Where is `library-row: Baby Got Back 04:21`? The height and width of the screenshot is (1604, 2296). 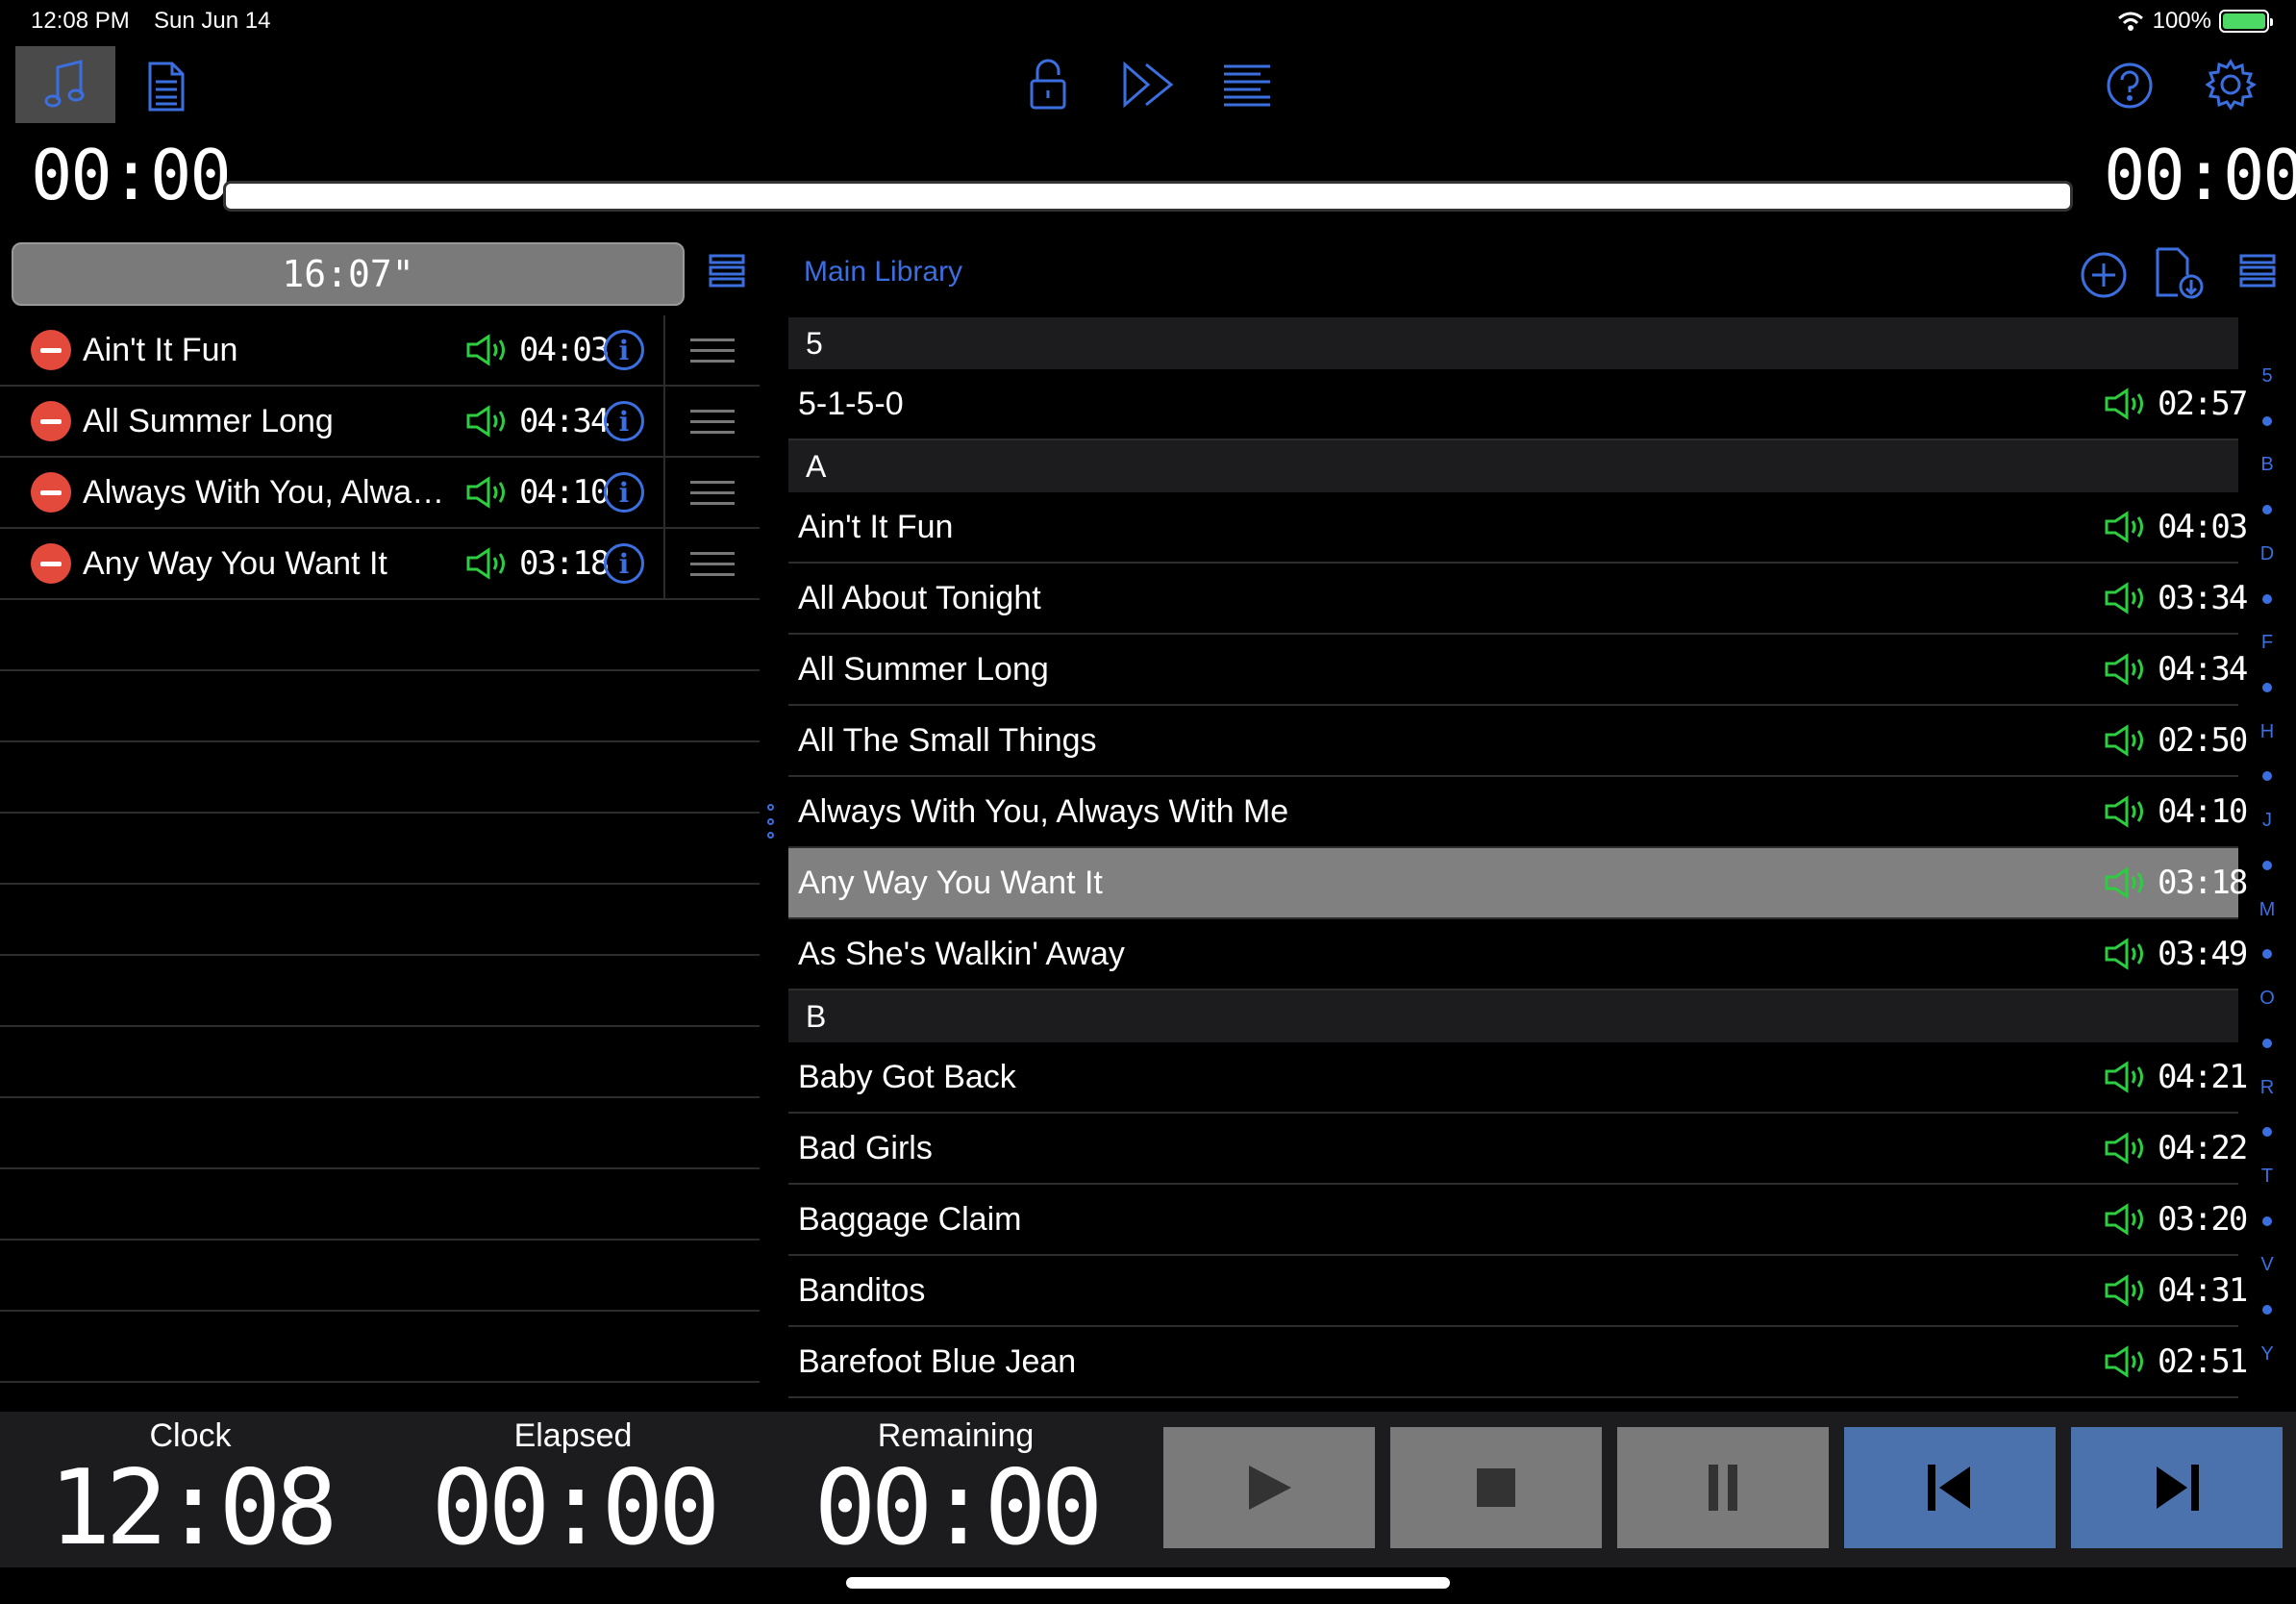 library-row: Baby Got Back 04:21 is located at coordinates (1518, 1078).